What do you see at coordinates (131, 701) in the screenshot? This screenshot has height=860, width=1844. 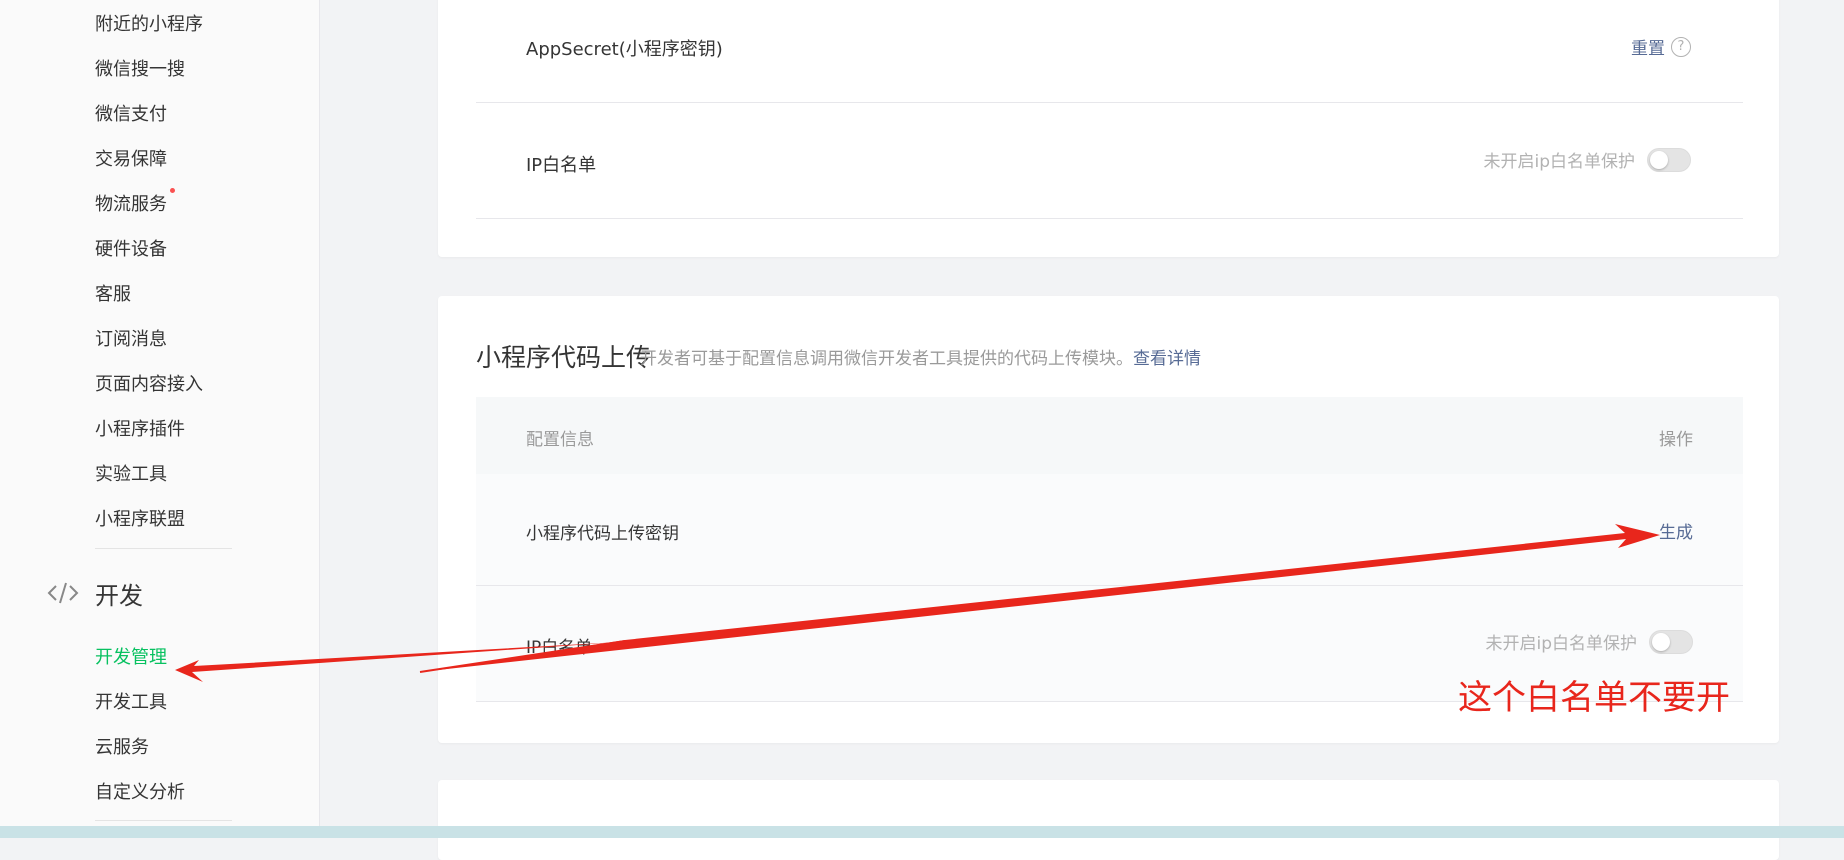 I see `sidebar-item-dev-tools: 开发工具` at bounding box center [131, 701].